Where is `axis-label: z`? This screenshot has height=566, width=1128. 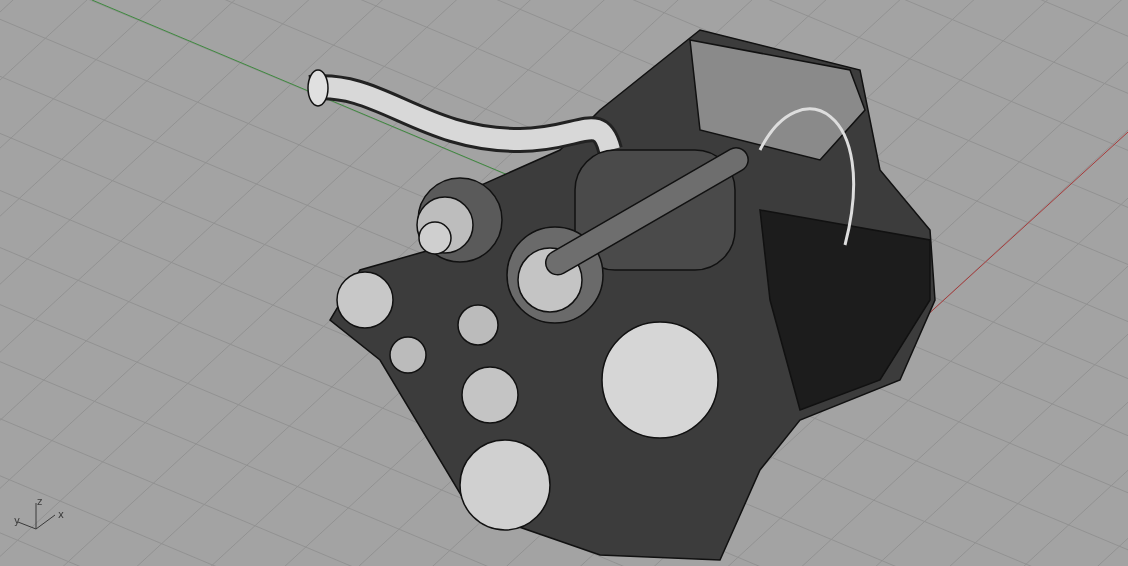 axis-label: z is located at coordinates (40, 501).